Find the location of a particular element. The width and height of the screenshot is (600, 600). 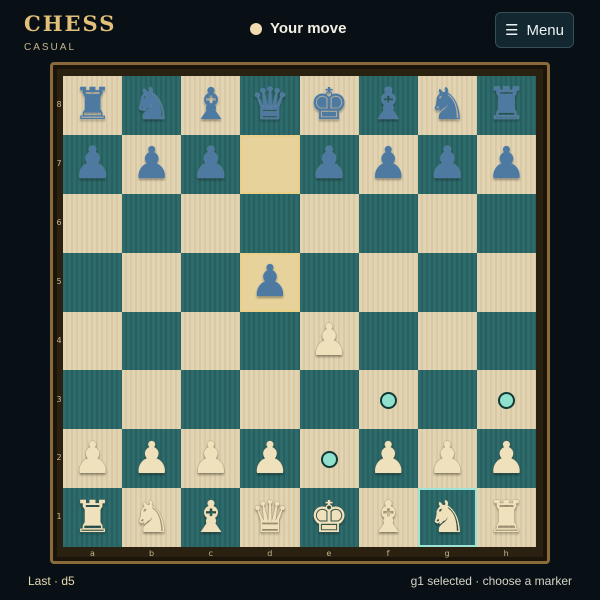

square-d7 is located at coordinates (270, 164).